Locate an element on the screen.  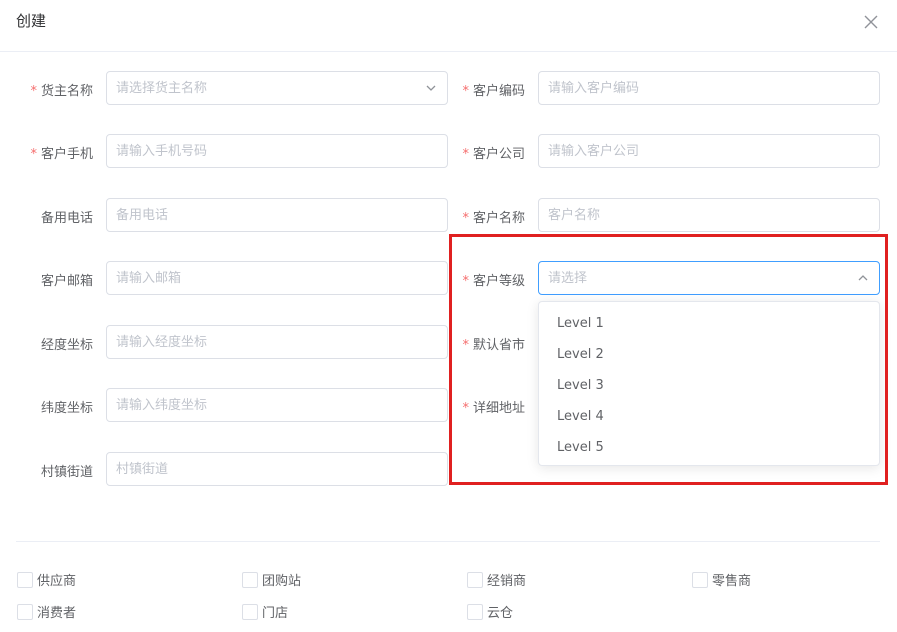
backup-phone-field is located at coordinates (277, 215).